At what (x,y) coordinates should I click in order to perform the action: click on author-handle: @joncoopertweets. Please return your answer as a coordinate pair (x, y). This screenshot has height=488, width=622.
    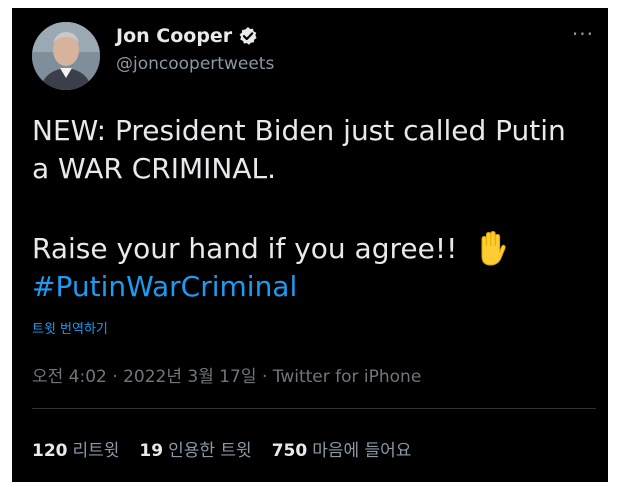
    Looking at the image, I should click on (195, 64).